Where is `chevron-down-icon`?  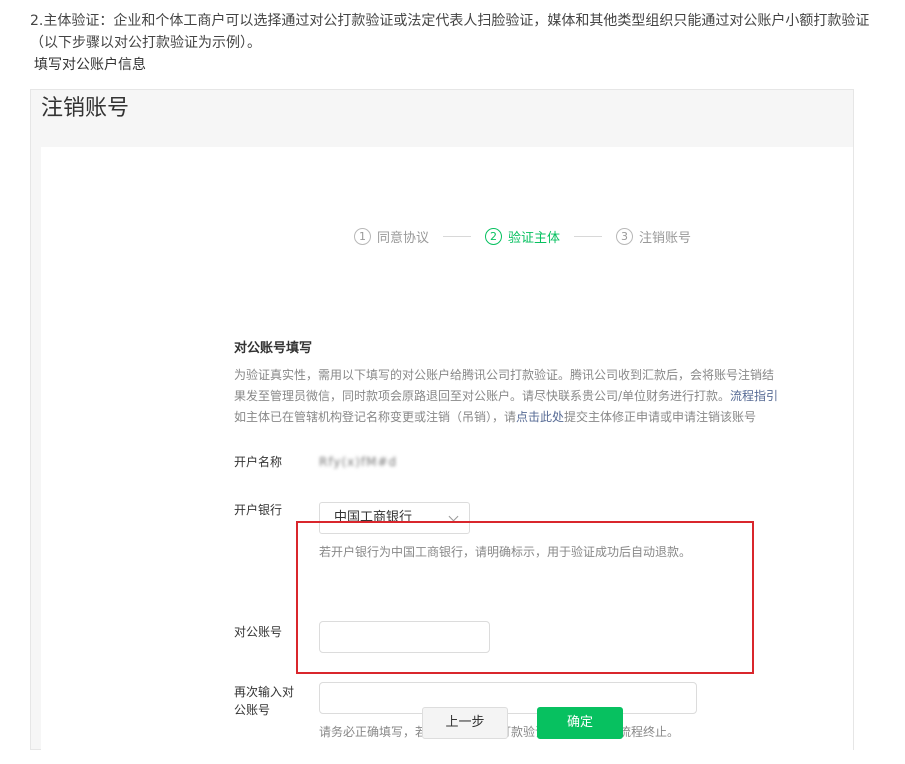
chevron-down-icon is located at coordinates (453, 516).